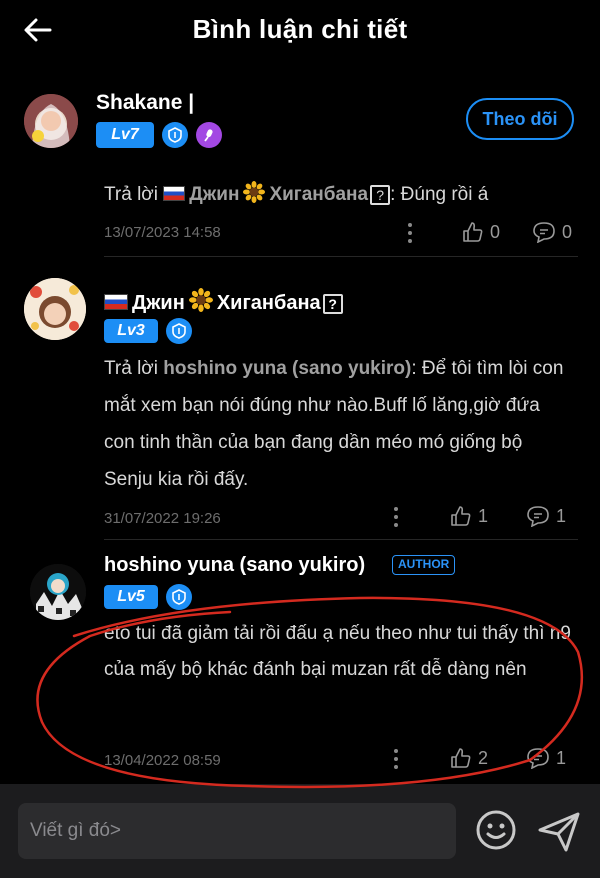  I want to click on commenter-name-text: Джин, so click(158, 303).